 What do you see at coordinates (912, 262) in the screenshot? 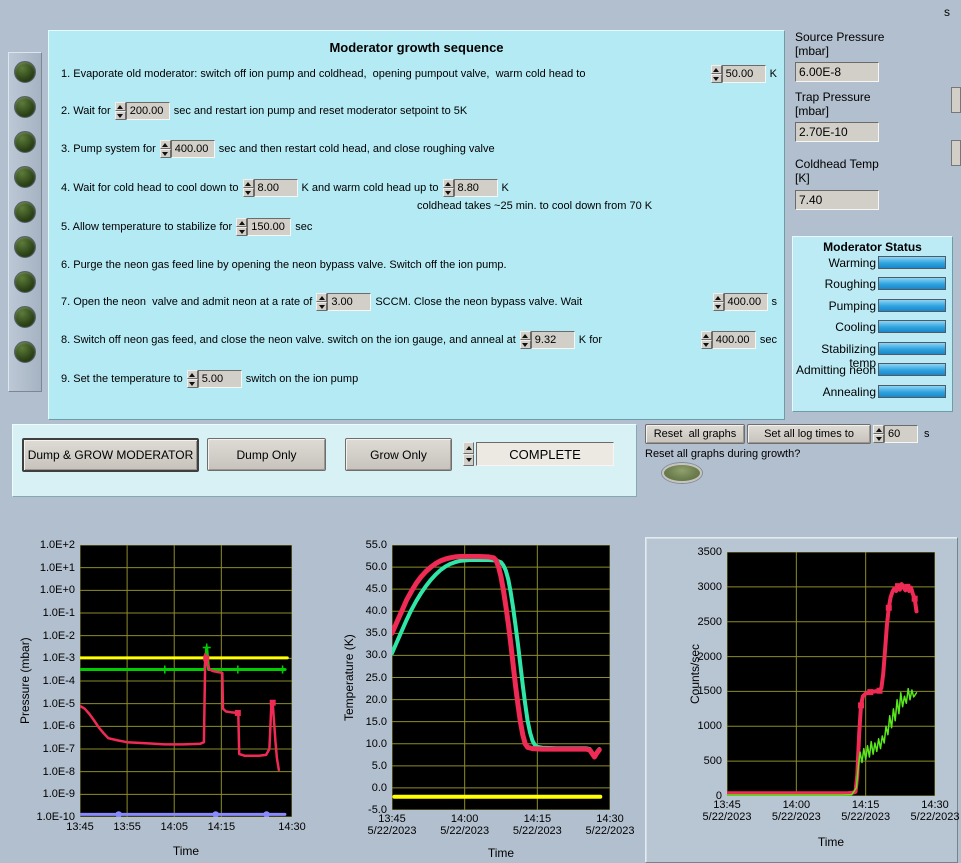
I see `status-bar-warming` at bounding box center [912, 262].